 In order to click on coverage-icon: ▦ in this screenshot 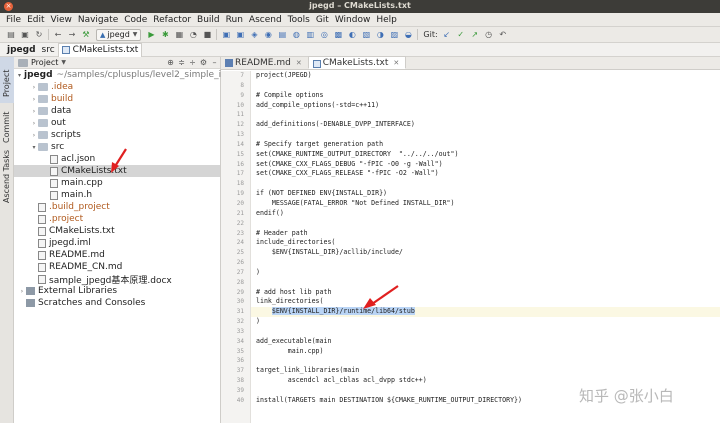, I will do `click(179, 35)`.